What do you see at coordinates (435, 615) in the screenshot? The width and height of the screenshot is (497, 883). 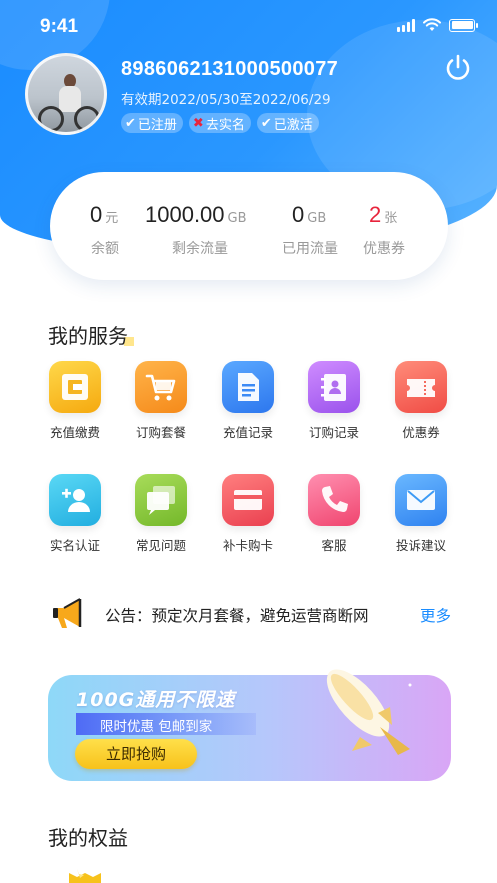 I see `more-link: 更多` at bounding box center [435, 615].